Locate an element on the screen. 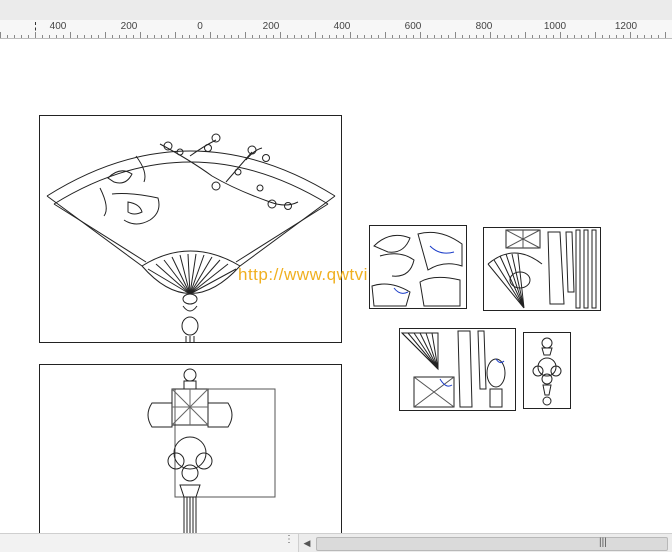 The image size is (672, 552). cut-piece-panel-d is located at coordinates (547, 370).